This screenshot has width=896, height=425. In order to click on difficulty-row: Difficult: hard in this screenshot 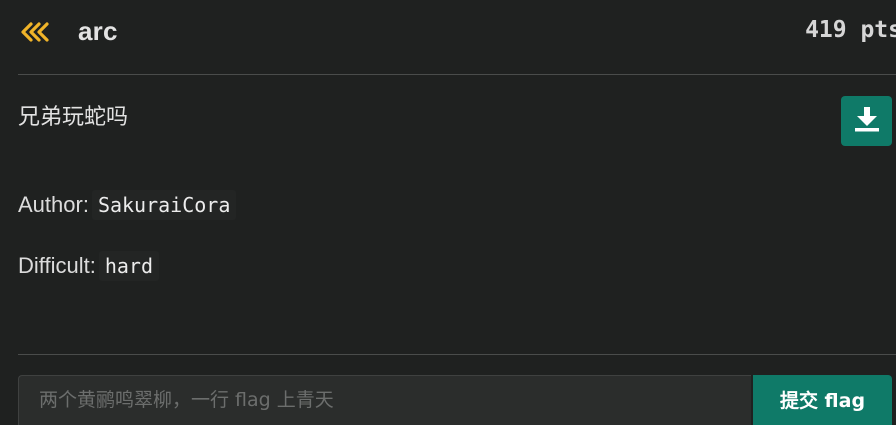, I will do `click(89, 266)`.